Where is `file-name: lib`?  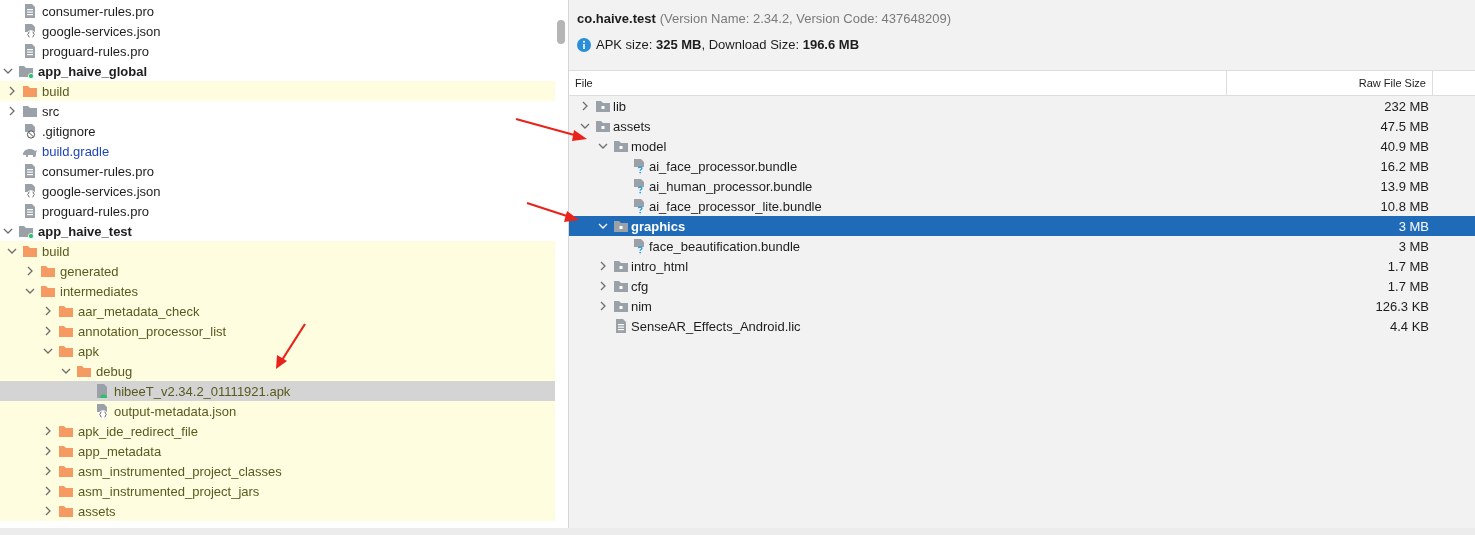
file-name: lib is located at coordinates (619, 106).